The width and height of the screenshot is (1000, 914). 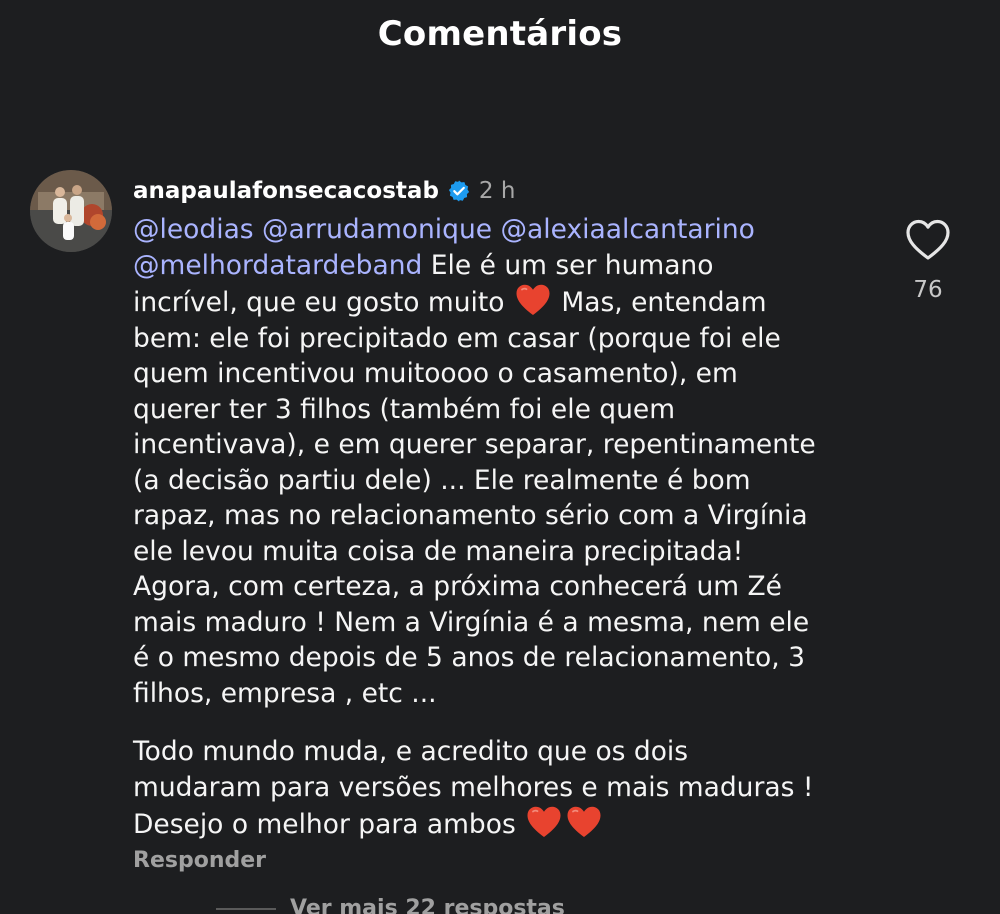 What do you see at coordinates (193, 229) in the screenshot?
I see `mention-link: @leodias` at bounding box center [193, 229].